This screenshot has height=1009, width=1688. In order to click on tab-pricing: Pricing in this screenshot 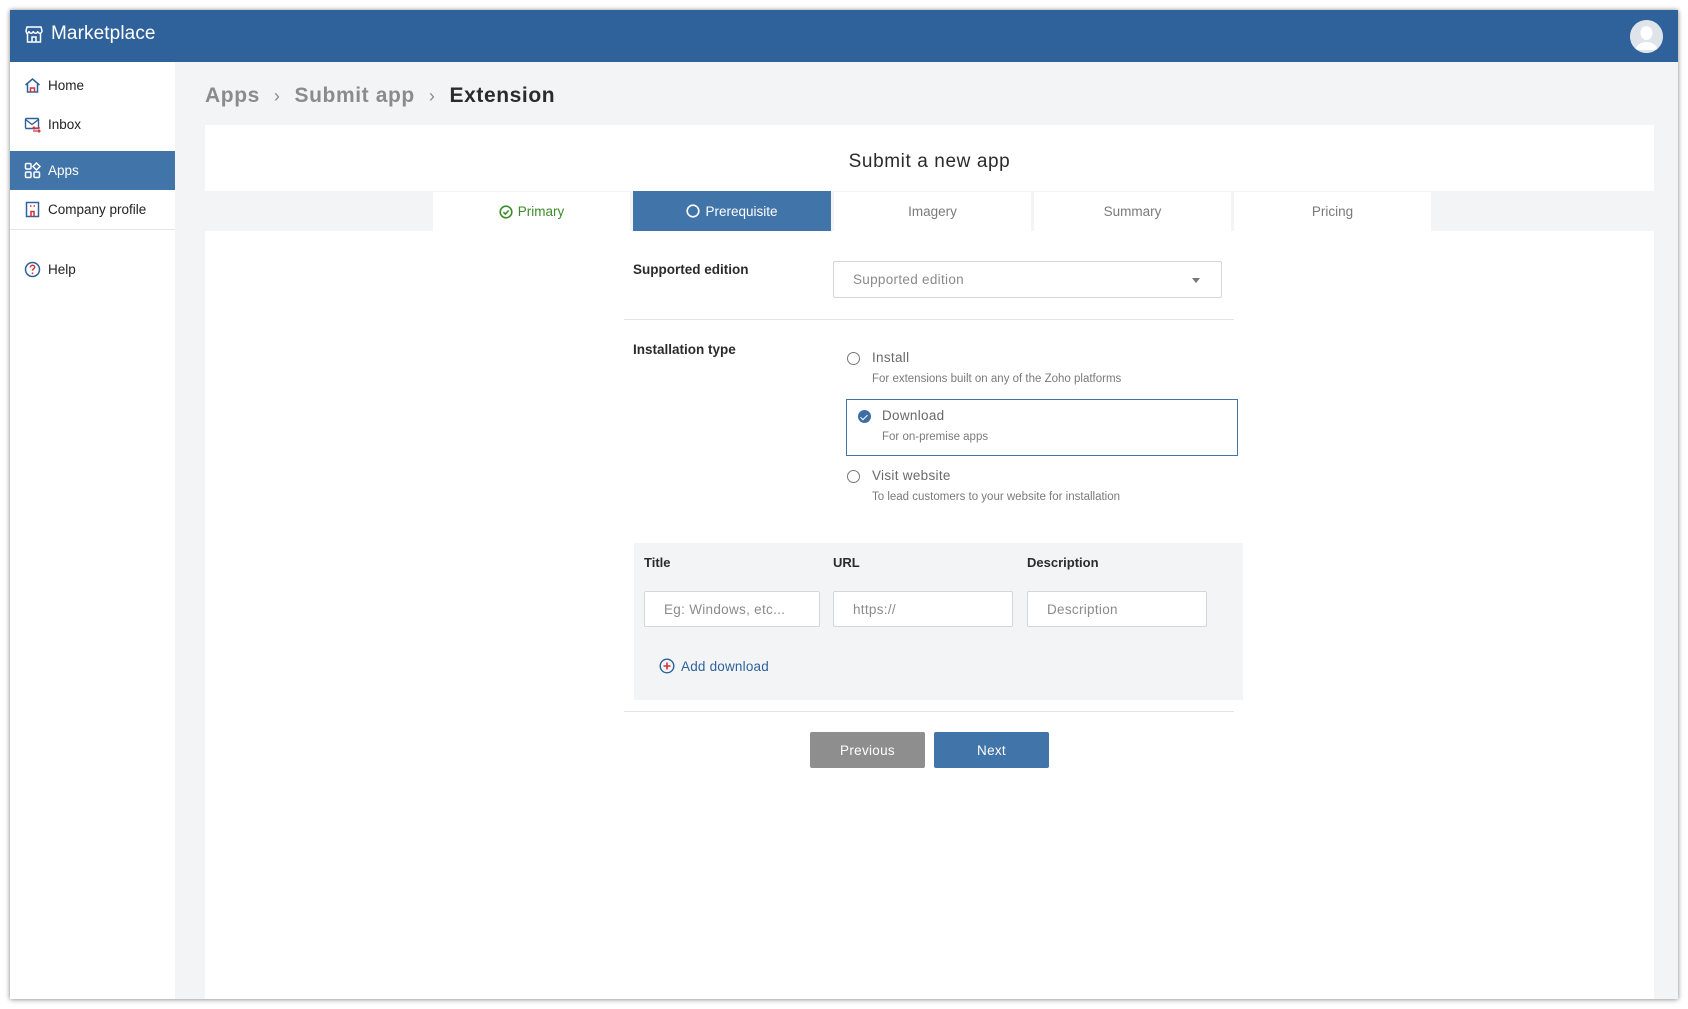, I will do `click(1332, 211)`.